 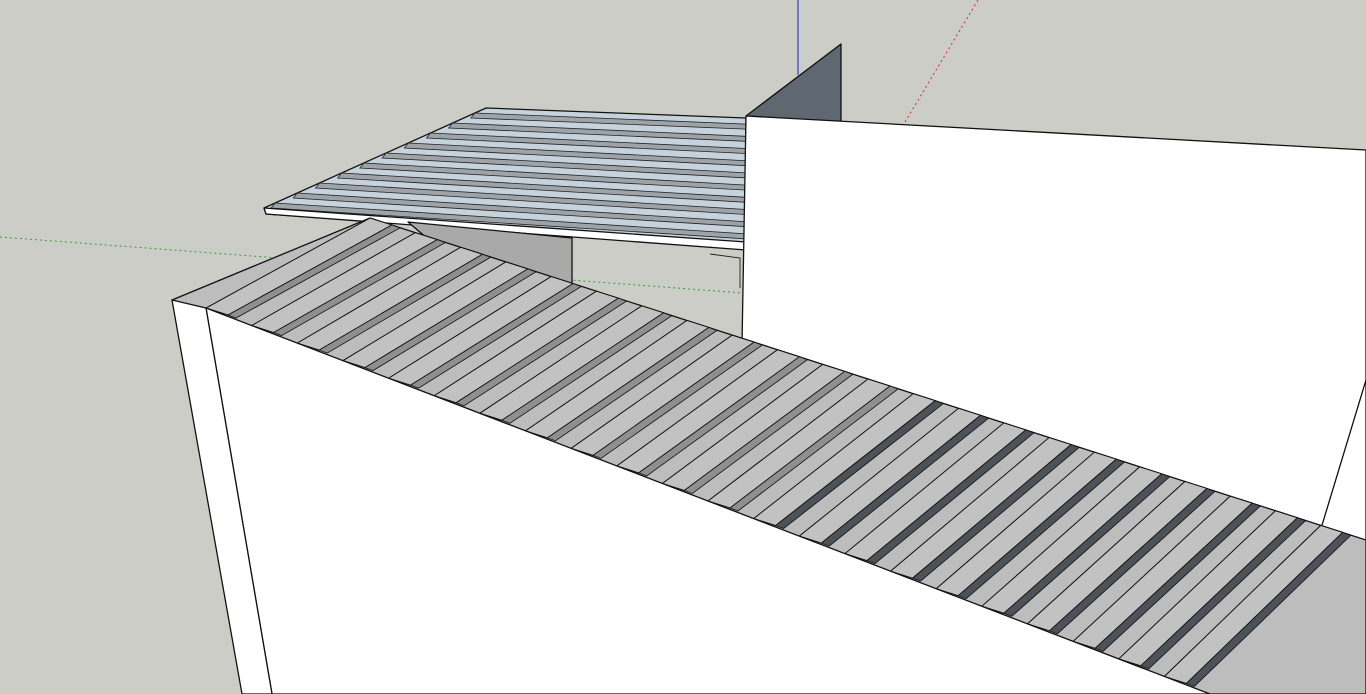 I want to click on red-axis, so click(x=941, y=61).